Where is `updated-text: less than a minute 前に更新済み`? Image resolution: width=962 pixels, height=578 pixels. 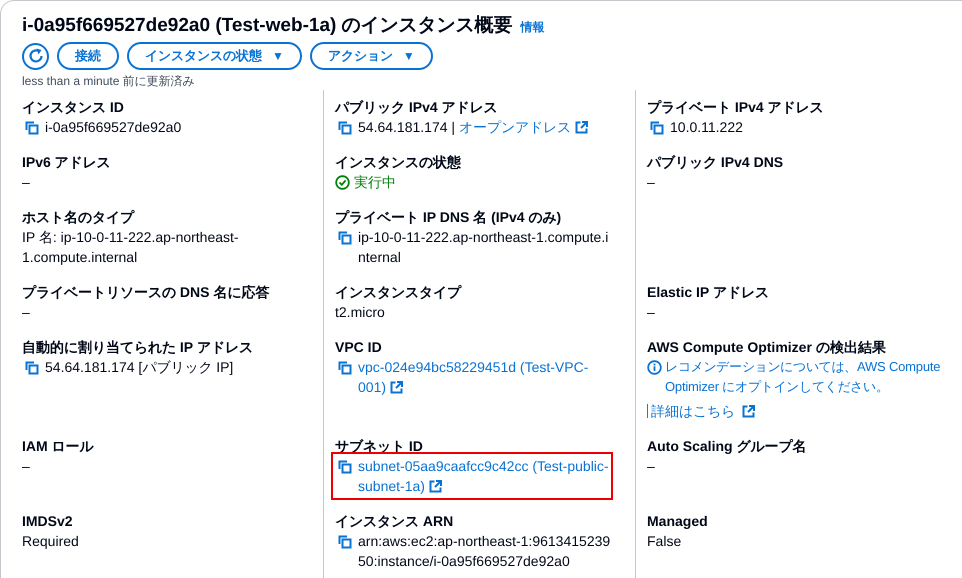 updated-text: less than a minute 前に更新済み is located at coordinates (109, 81).